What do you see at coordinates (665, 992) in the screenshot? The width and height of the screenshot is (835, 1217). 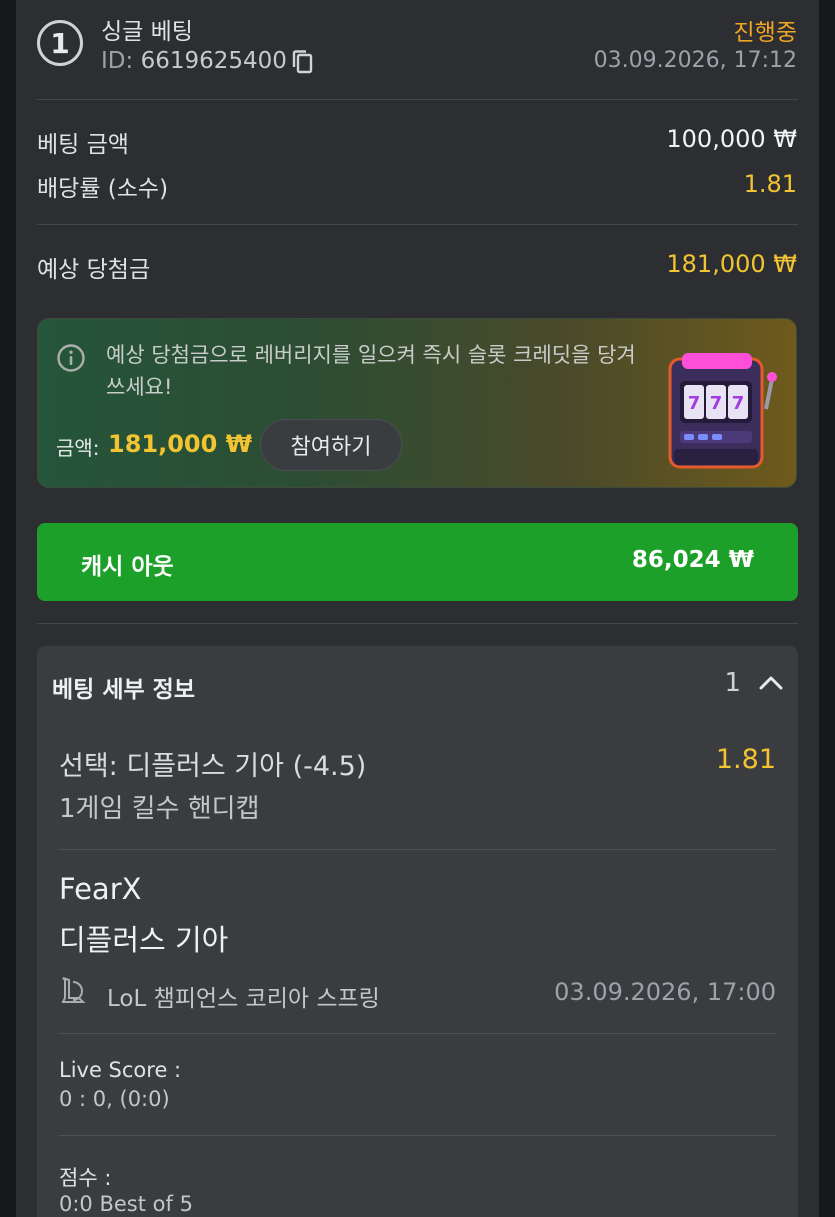 I see `match-datetime: 03.09.2026, 17:00` at bounding box center [665, 992].